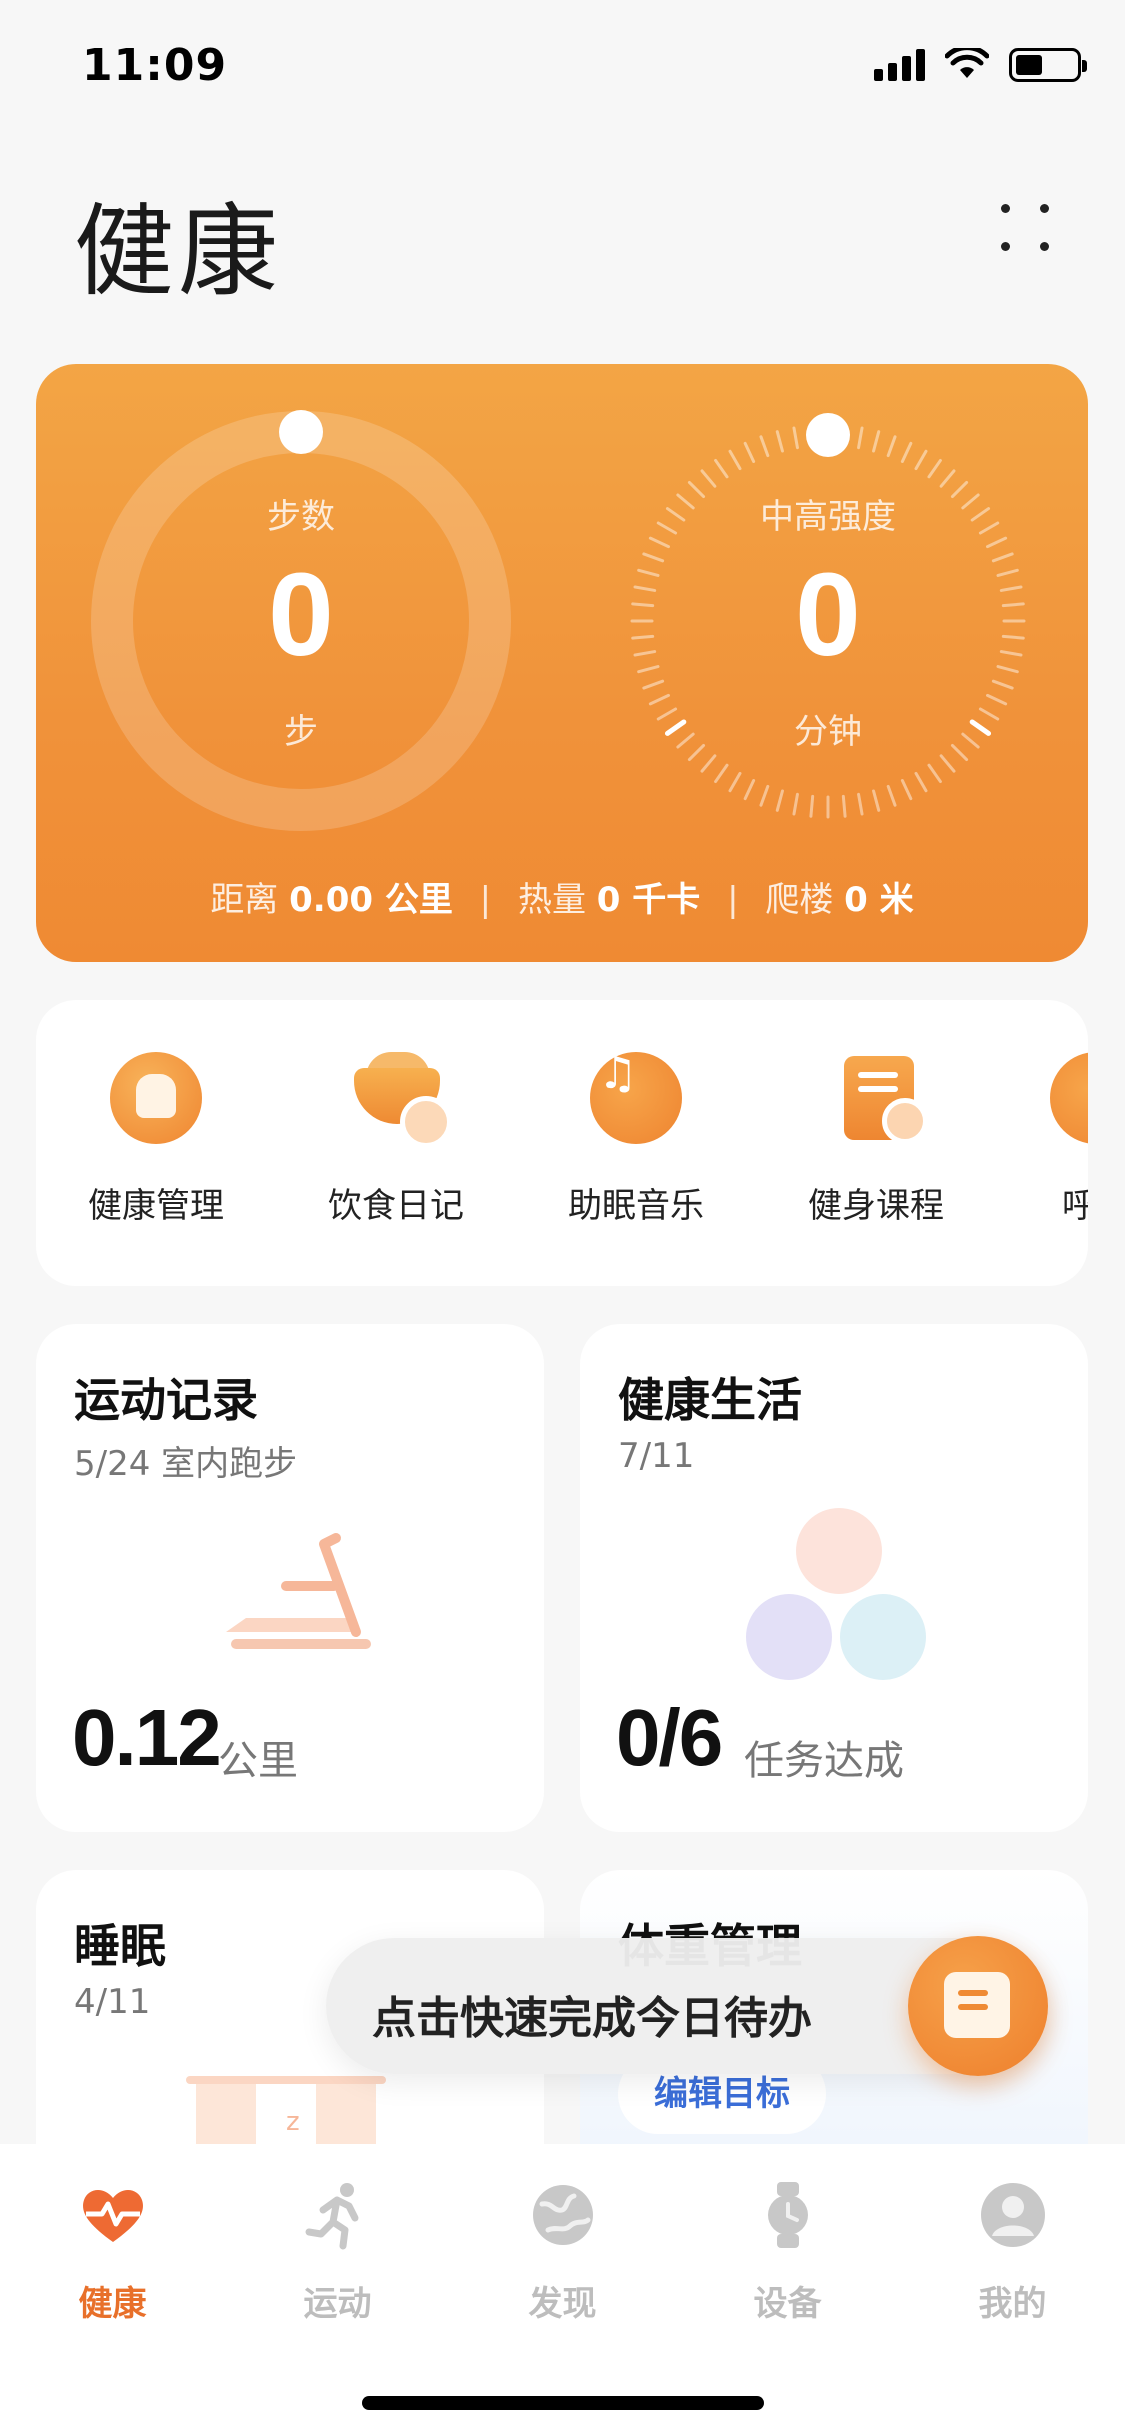 This screenshot has height=2436, width=1125. I want to click on card-title: 睡眠, so click(120, 1946).